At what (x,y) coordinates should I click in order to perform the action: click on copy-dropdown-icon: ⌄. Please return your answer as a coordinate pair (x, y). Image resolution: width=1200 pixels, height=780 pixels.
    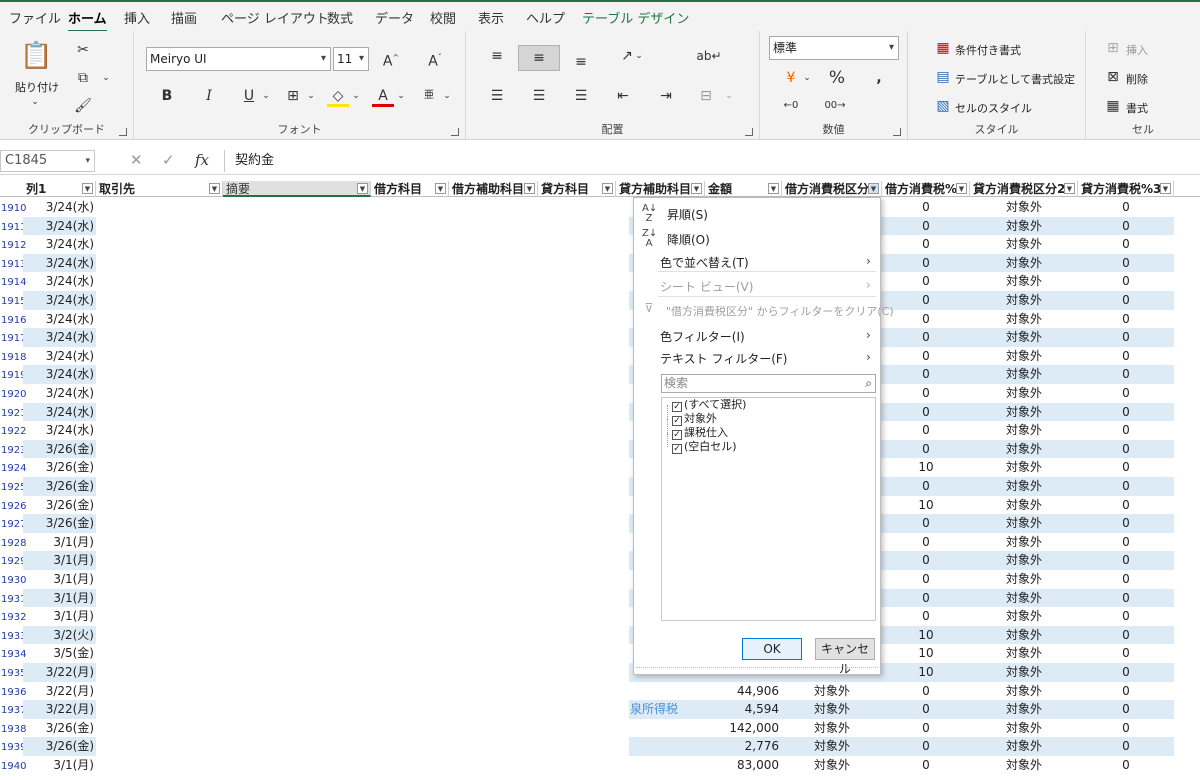
    Looking at the image, I should click on (106, 78).